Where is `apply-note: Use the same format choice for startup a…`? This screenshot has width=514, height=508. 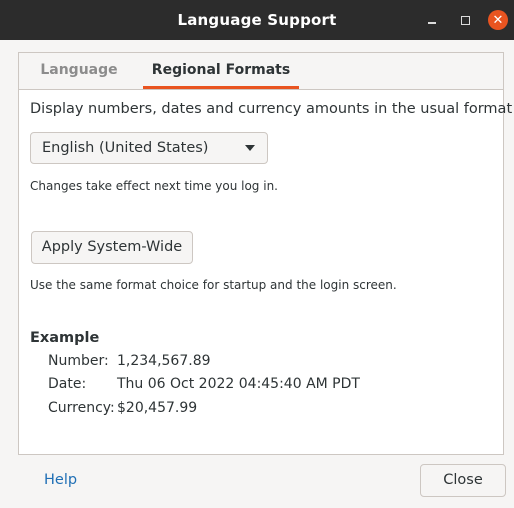
apply-note: Use the same format choice for startup a… is located at coordinates (213, 285).